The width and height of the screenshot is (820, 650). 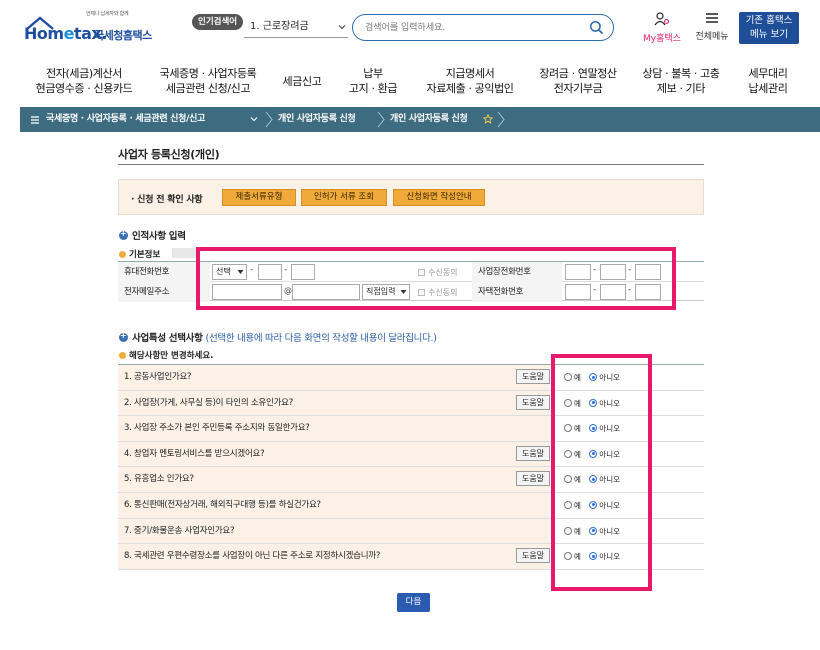 What do you see at coordinates (768, 81) in the screenshot?
I see `nav-item-tax-agent: 세무대리 납세관리` at bounding box center [768, 81].